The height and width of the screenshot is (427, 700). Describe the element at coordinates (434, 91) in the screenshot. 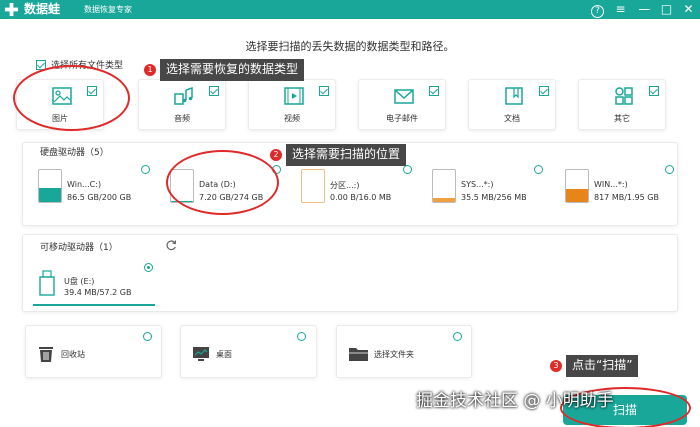

I see `email-checkbox` at that location.